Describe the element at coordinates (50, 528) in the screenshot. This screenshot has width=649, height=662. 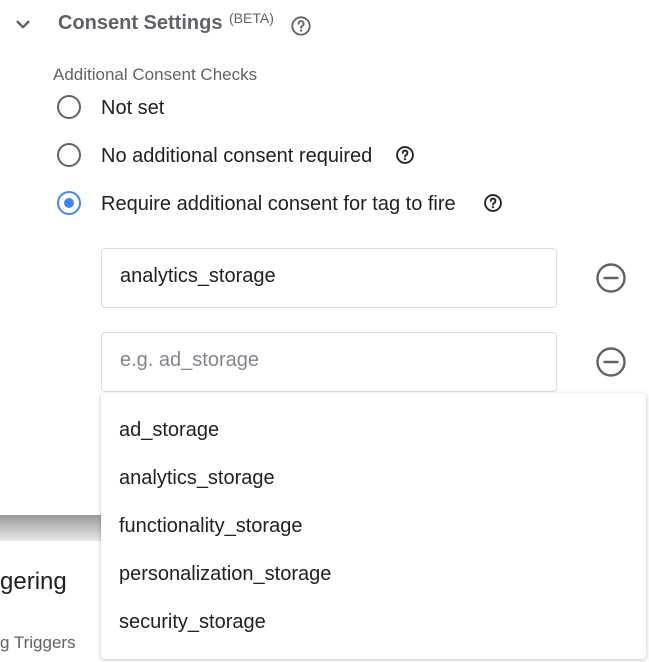
I see `section-divider-shadow` at that location.